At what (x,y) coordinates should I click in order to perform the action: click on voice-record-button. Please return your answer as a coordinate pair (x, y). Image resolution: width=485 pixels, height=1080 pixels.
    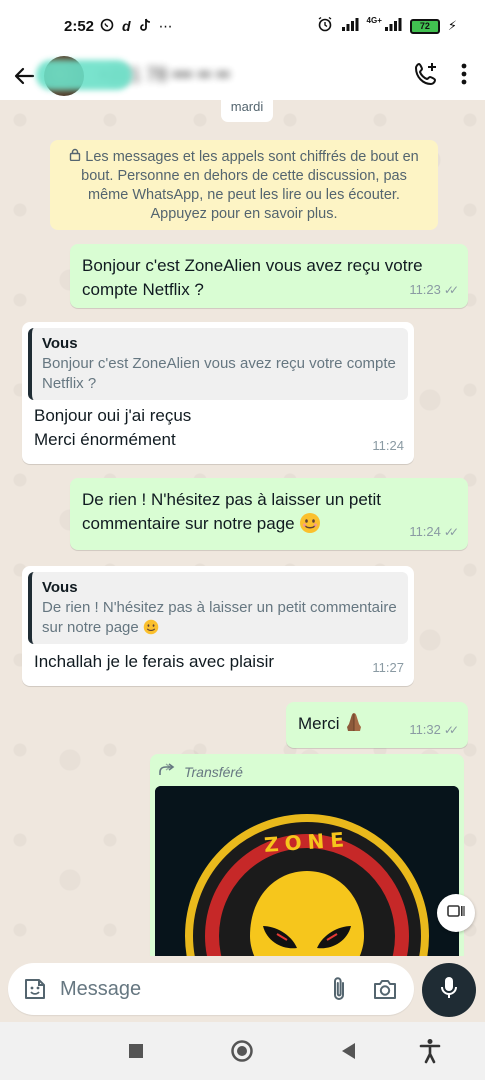
    Looking at the image, I should click on (449, 990).